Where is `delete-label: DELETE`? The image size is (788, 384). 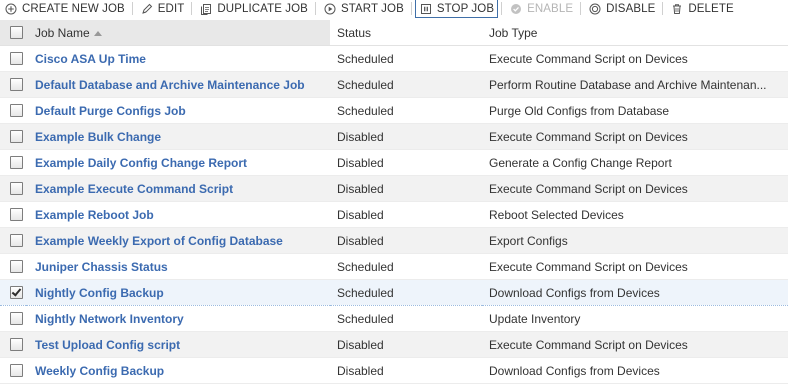
delete-label: DELETE is located at coordinates (711, 8).